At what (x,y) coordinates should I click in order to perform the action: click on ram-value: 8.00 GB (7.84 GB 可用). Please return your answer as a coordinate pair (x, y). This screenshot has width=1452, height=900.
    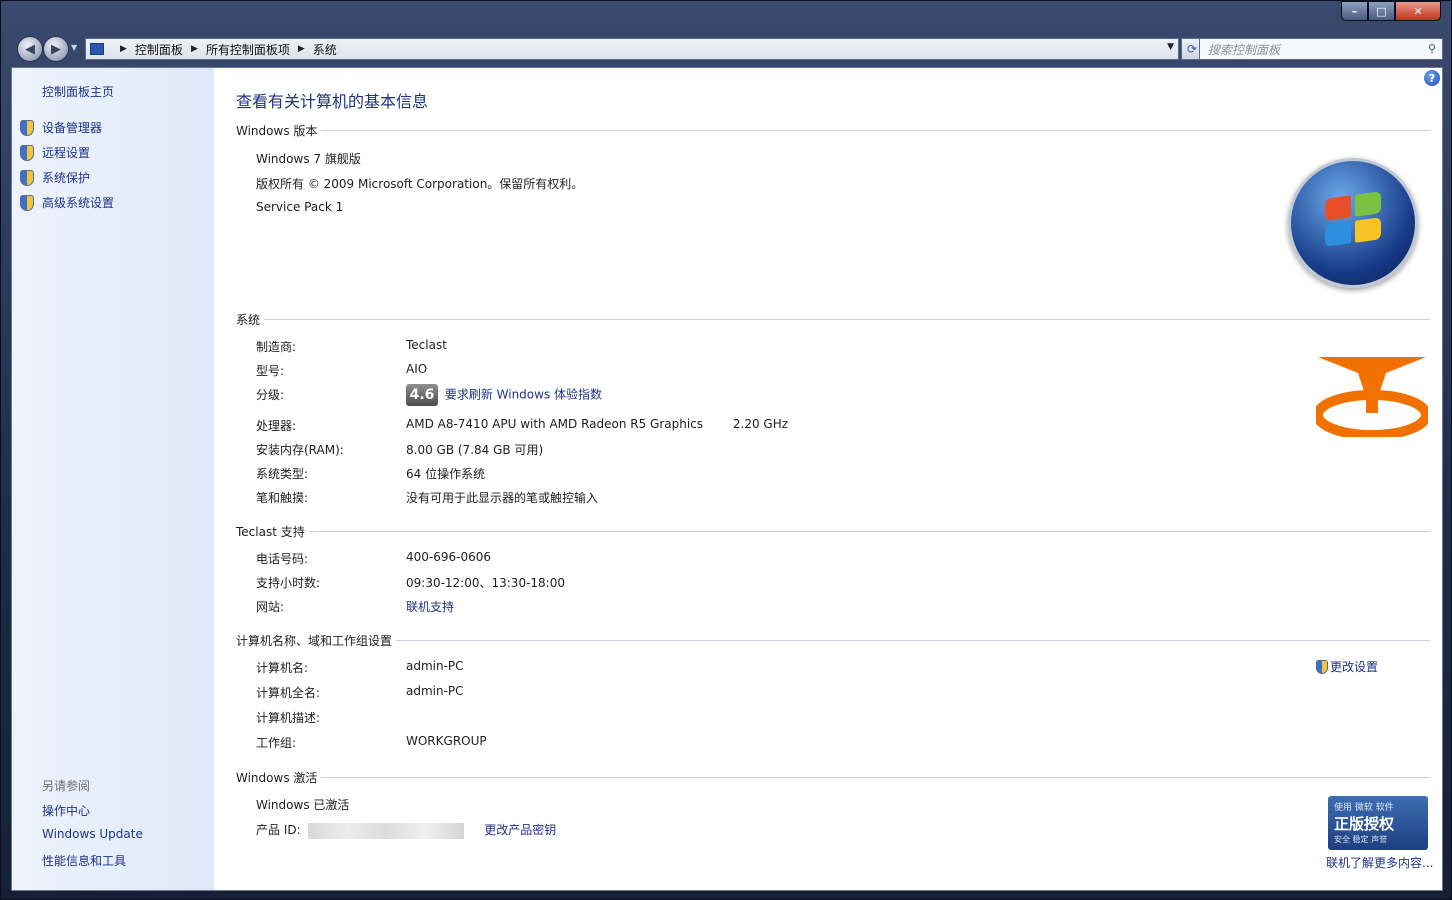
    Looking at the image, I should click on (475, 450).